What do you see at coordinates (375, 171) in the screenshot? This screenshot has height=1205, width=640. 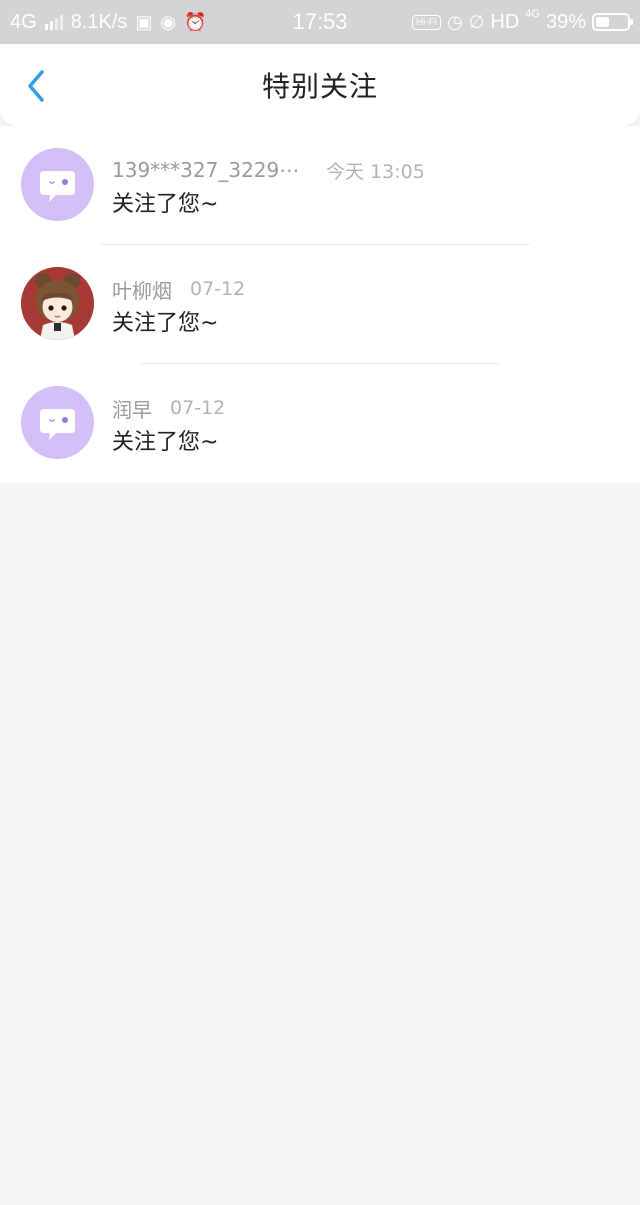 I see `item-time: 今天 13:05` at bounding box center [375, 171].